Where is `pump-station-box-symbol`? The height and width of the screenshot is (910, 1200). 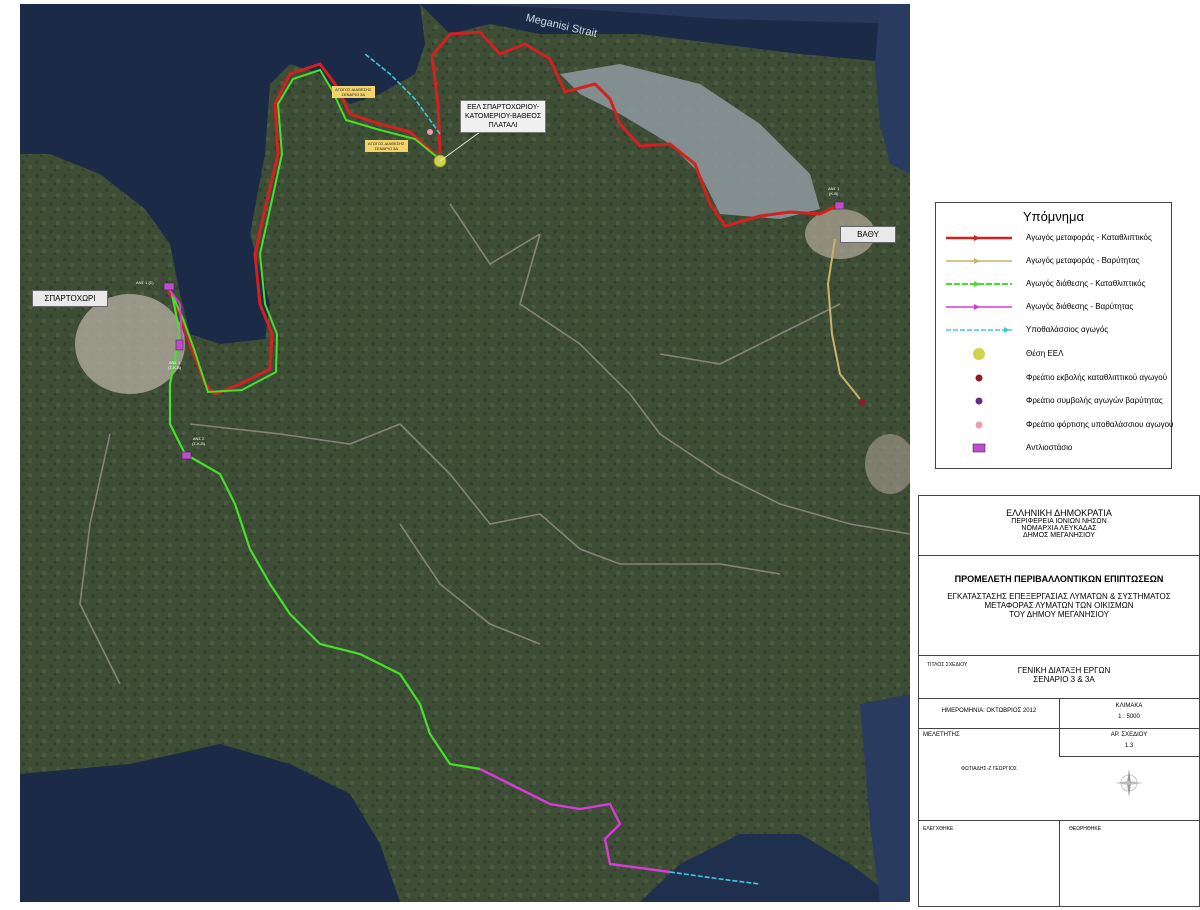 pump-station-box-symbol is located at coordinates (979, 448).